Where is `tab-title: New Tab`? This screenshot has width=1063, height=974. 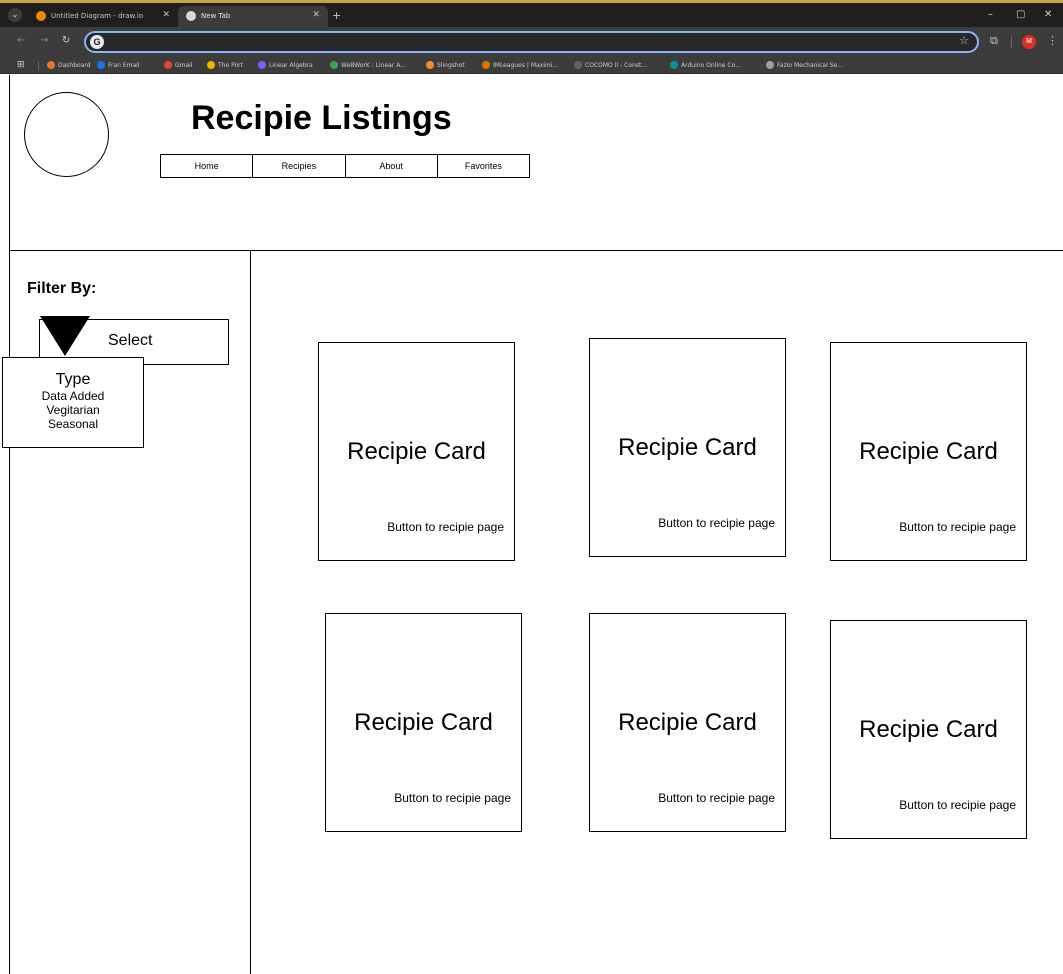
tab-title: New Tab is located at coordinates (216, 16).